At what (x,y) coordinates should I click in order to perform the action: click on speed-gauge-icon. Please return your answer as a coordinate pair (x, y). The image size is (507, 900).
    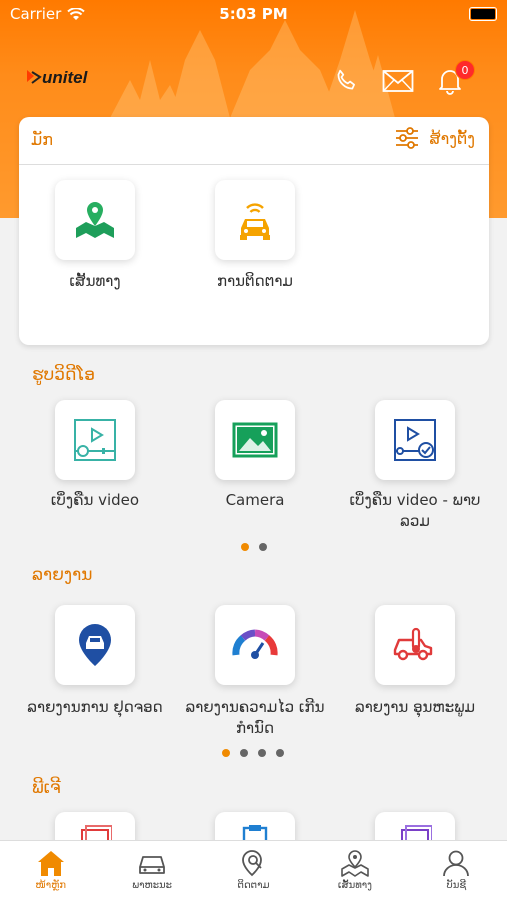
    Looking at the image, I should click on (255, 644).